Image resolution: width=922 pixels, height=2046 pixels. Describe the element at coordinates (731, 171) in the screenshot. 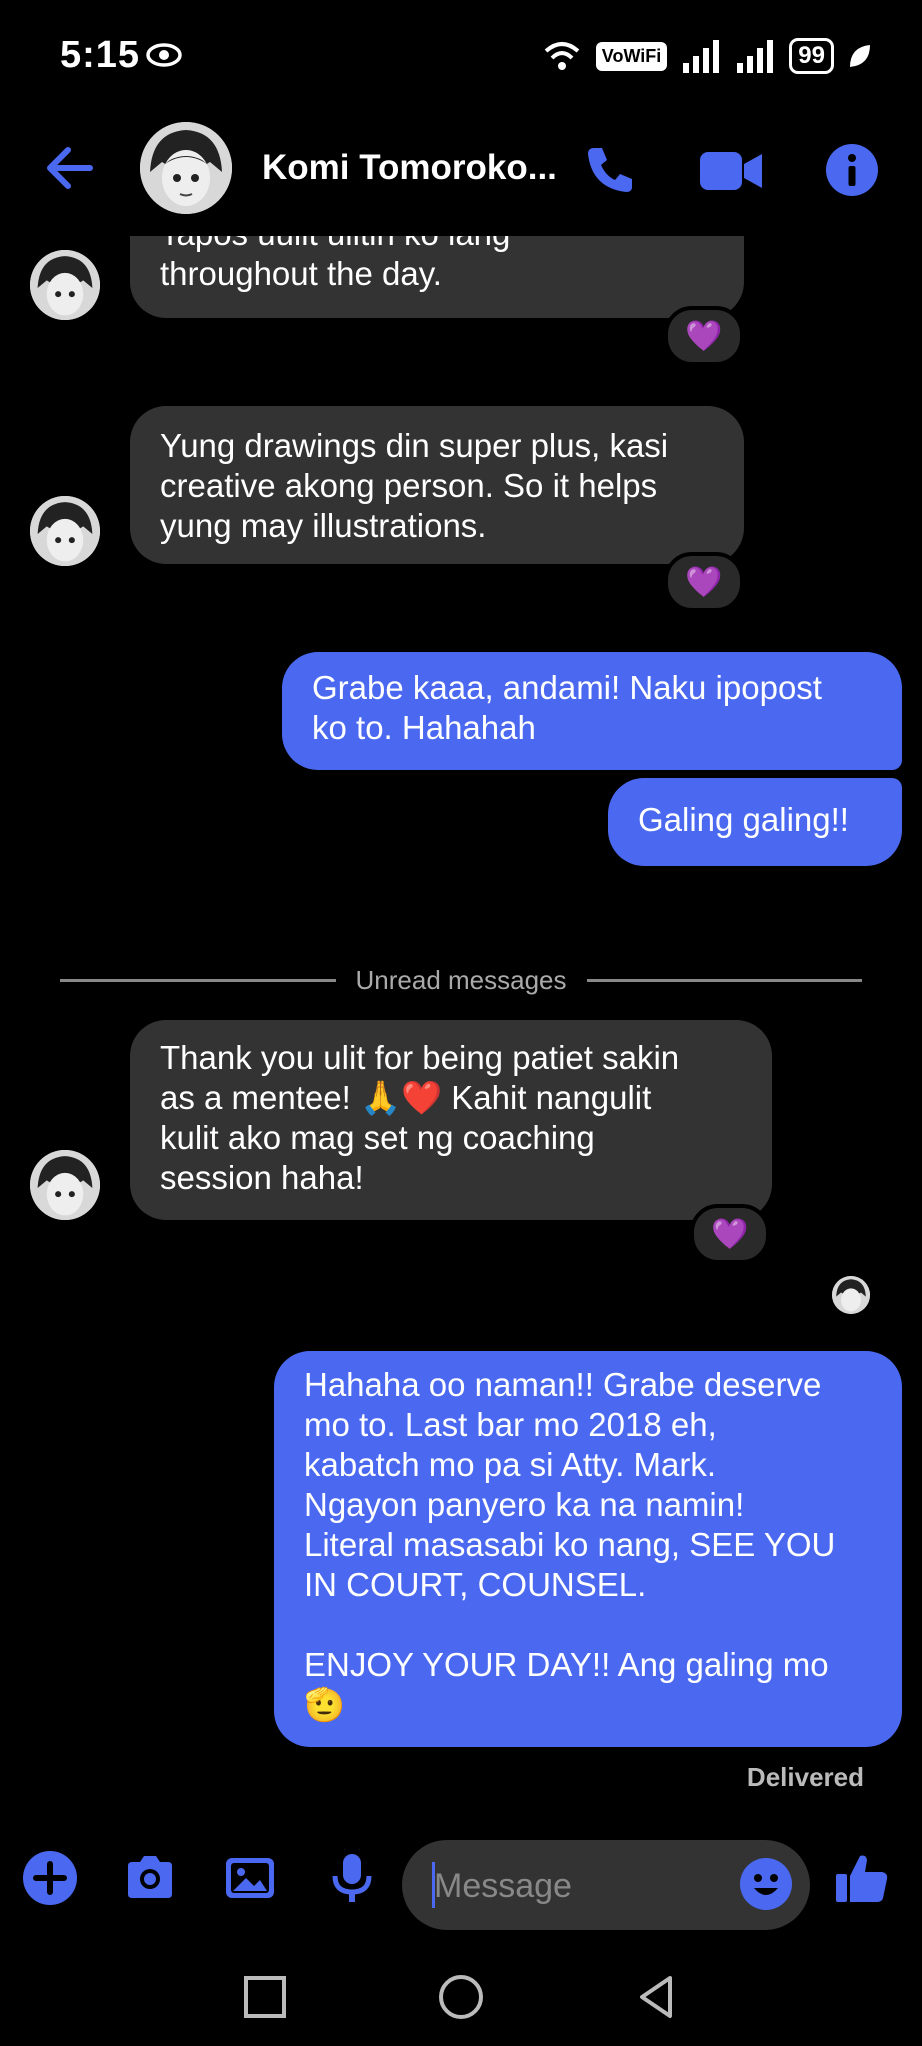

I see `video-call-icon` at that location.